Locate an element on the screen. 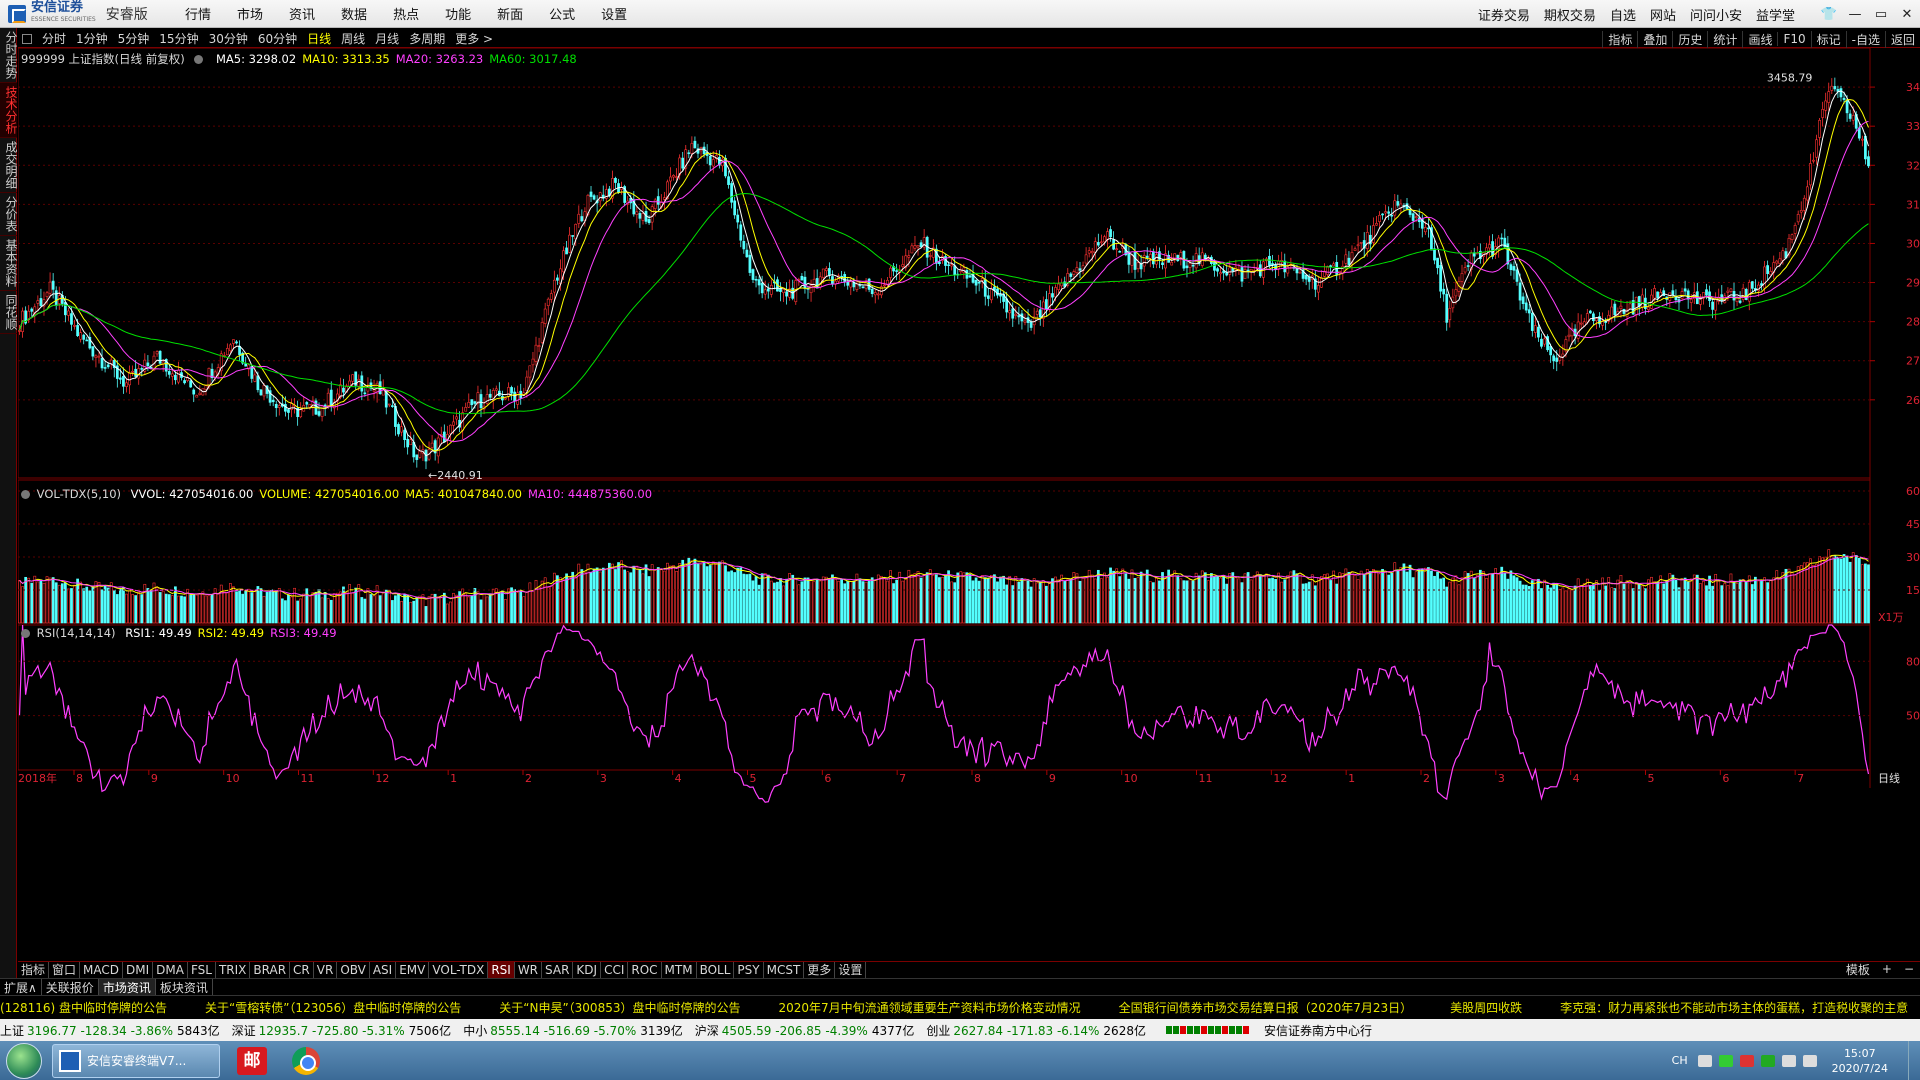 The image size is (1920, 1080). index-item-2: 中小 8555.14 -516.69 -5.70% 3139亿 is located at coordinates (573, 1030).